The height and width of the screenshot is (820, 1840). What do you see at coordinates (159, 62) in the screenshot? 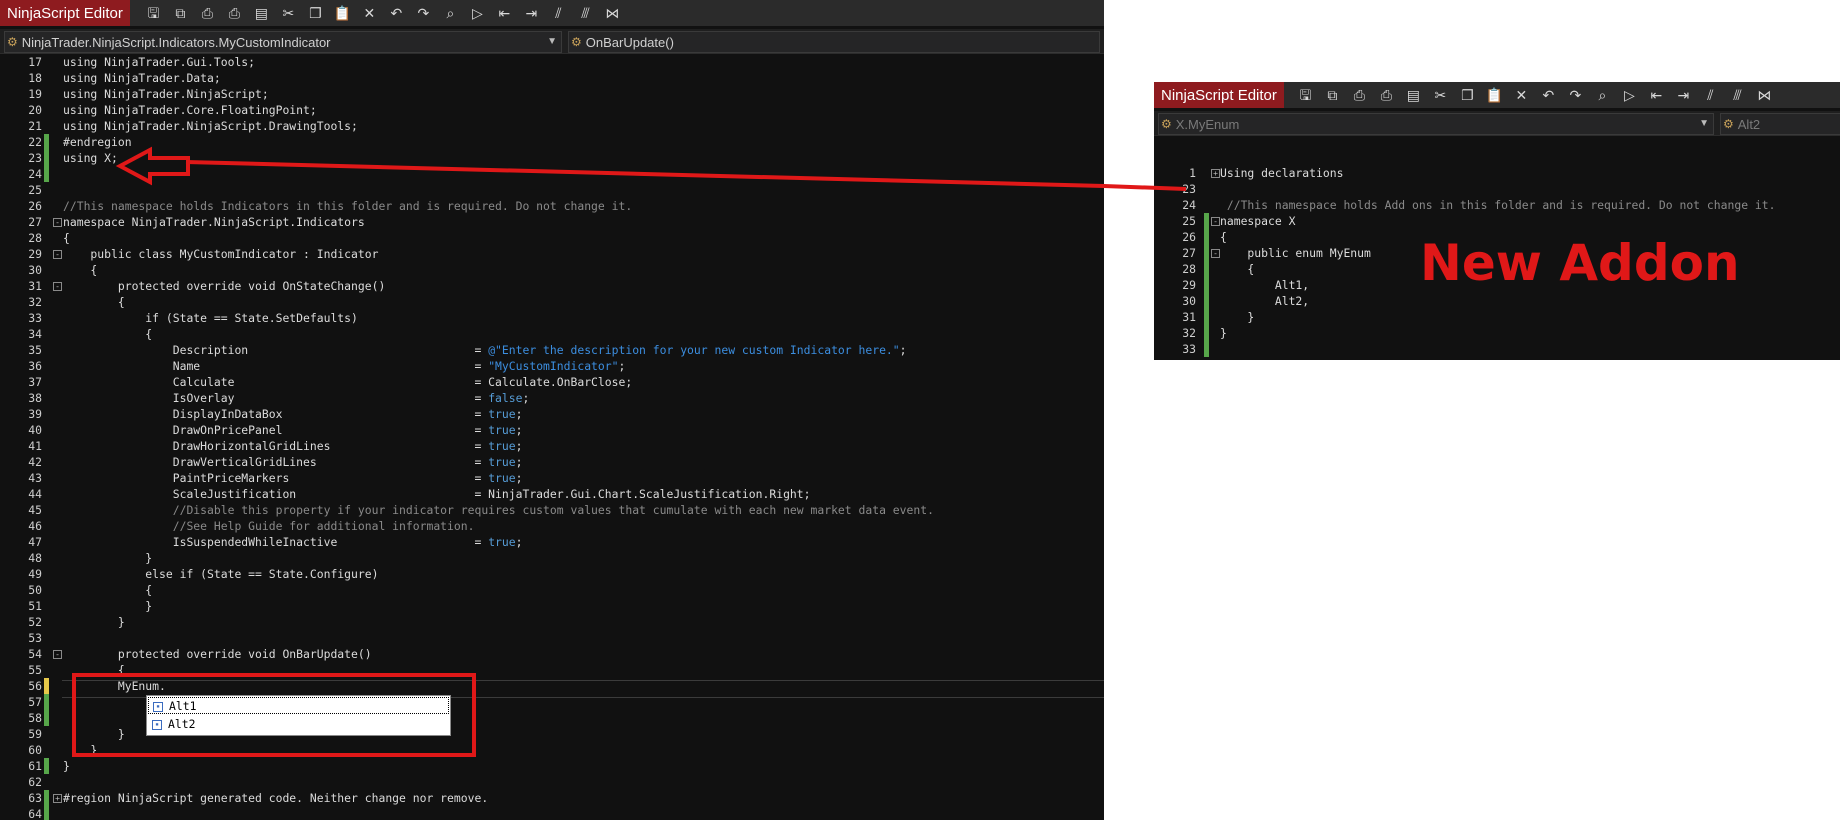
I see `code-text: using NinjaTrader.Gui.Tools;` at bounding box center [159, 62].